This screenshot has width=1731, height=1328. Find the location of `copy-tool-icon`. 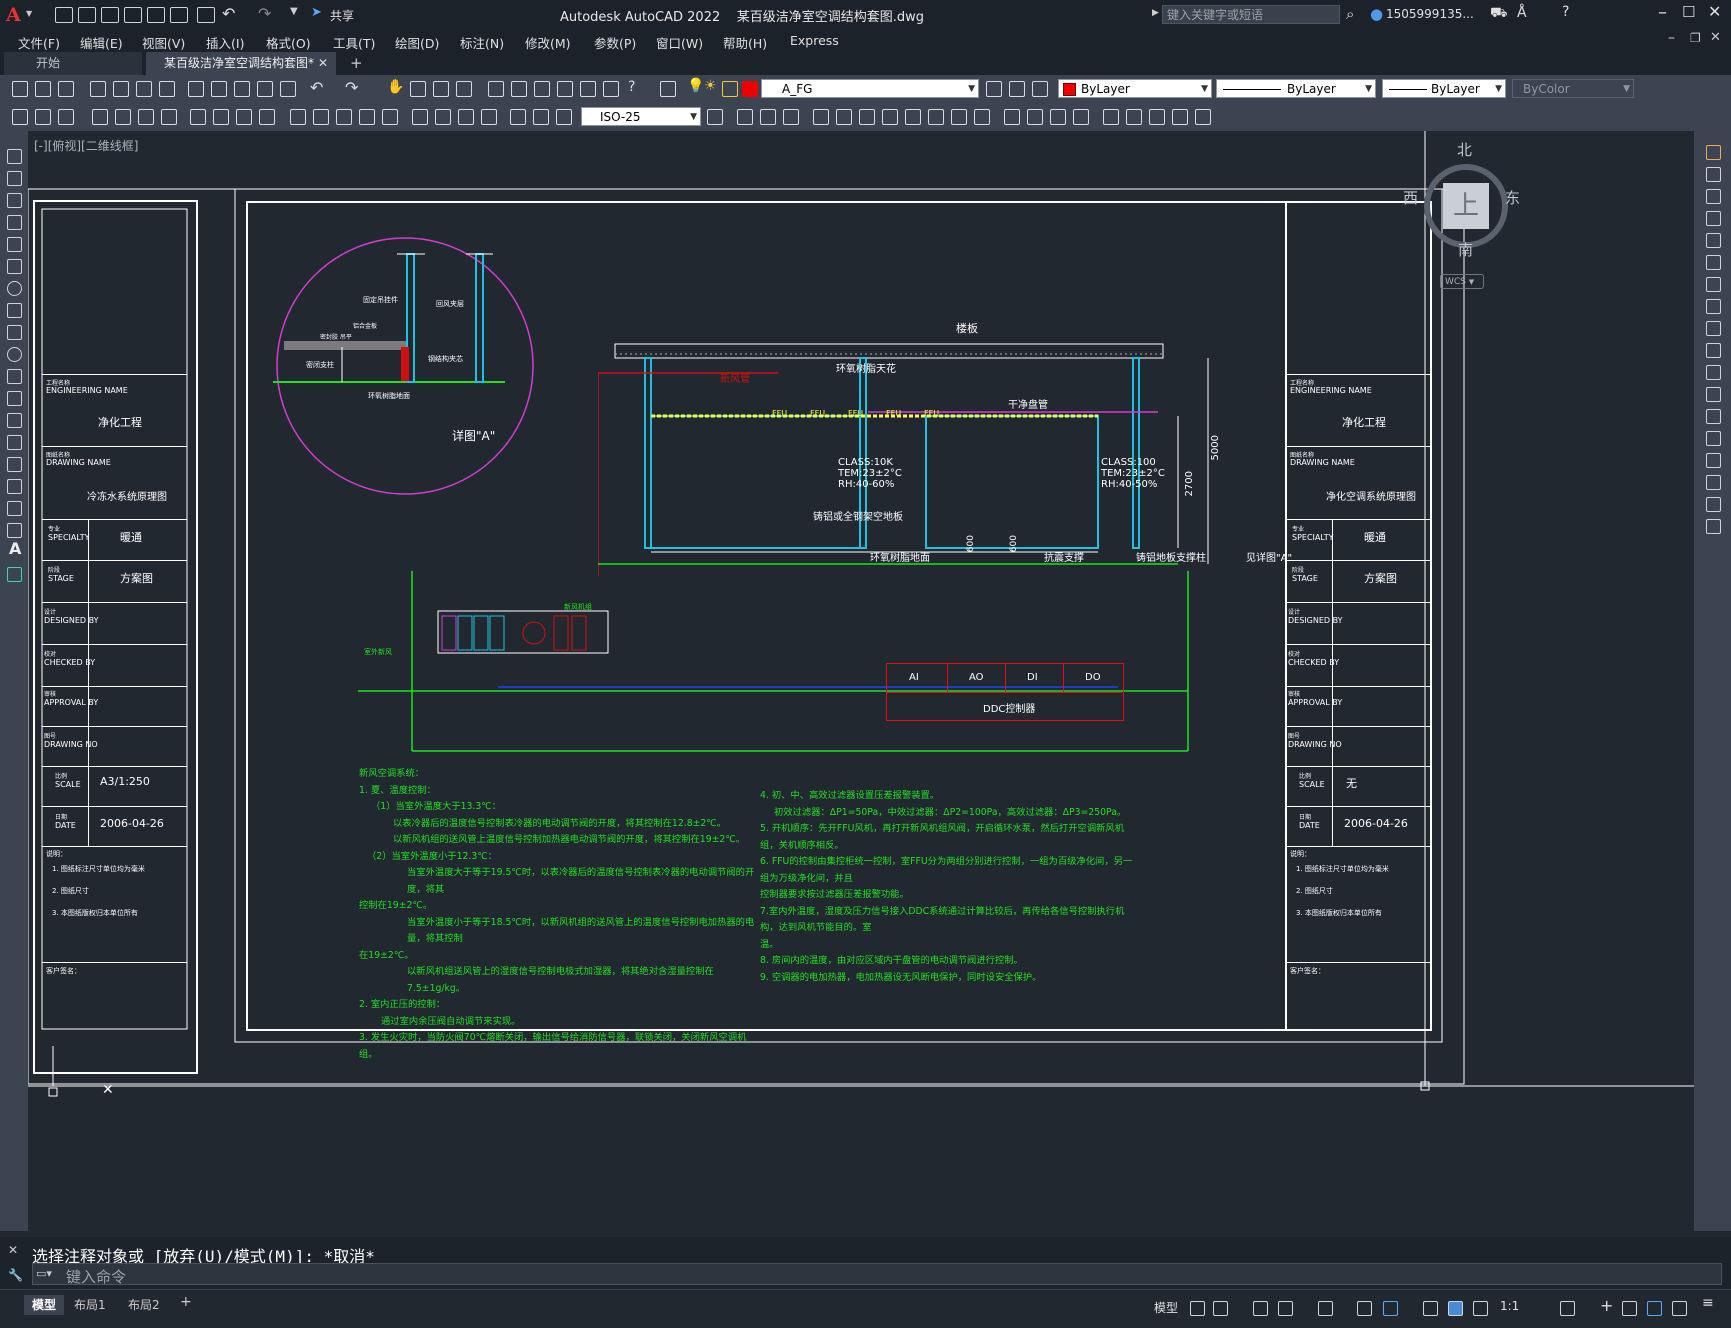

copy-tool-icon is located at coordinates (1713, 174).